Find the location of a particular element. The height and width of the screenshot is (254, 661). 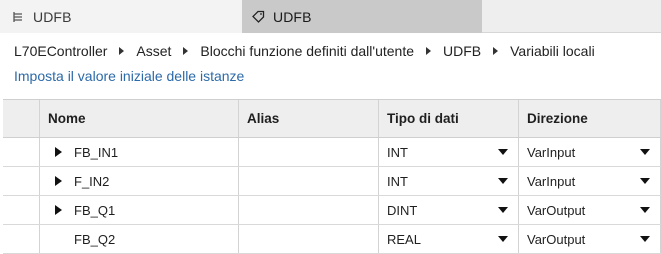

table-row: F_IN2 INT VarInput is located at coordinates (332, 181).